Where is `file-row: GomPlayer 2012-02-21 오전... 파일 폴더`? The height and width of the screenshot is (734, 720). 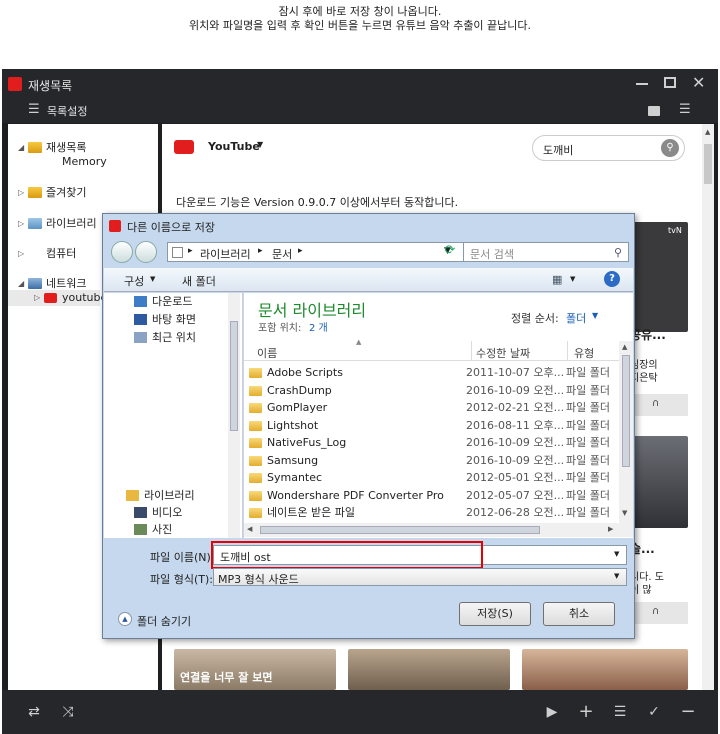
file-row: GomPlayer 2012-02-21 오전... 파일 폴더 is located at coordinates (431, 408).